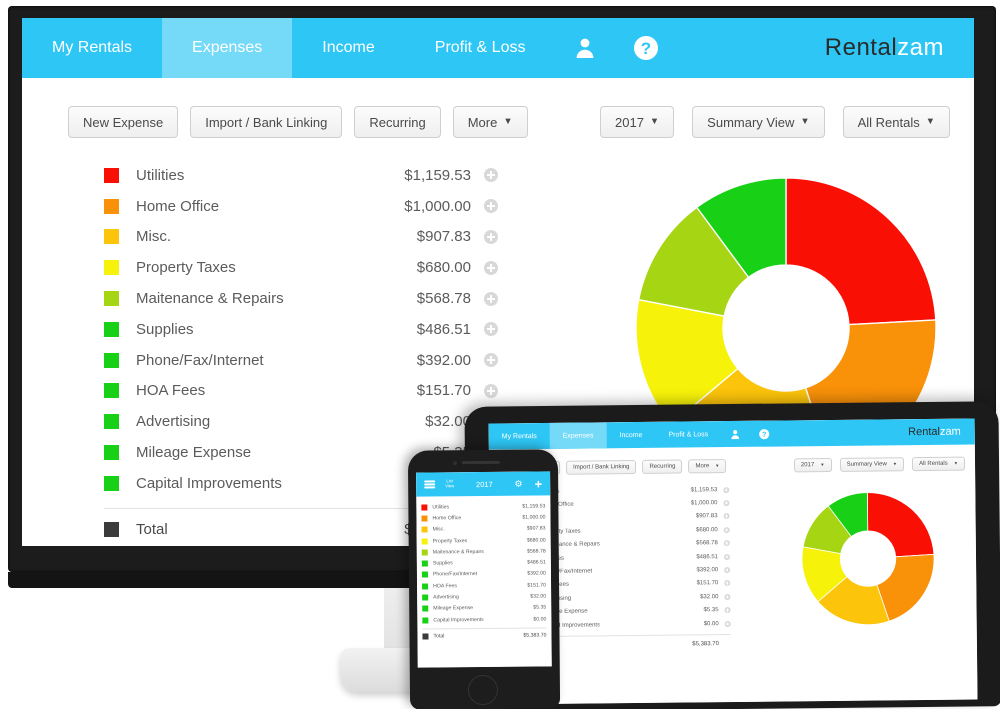 The height and width of the screenshot is (709, 1000). What do you see at coordinates (872, 464) in the screenshot?
I see `tablet-view-select: Summary View ▼` at bounding box center [872, 464].